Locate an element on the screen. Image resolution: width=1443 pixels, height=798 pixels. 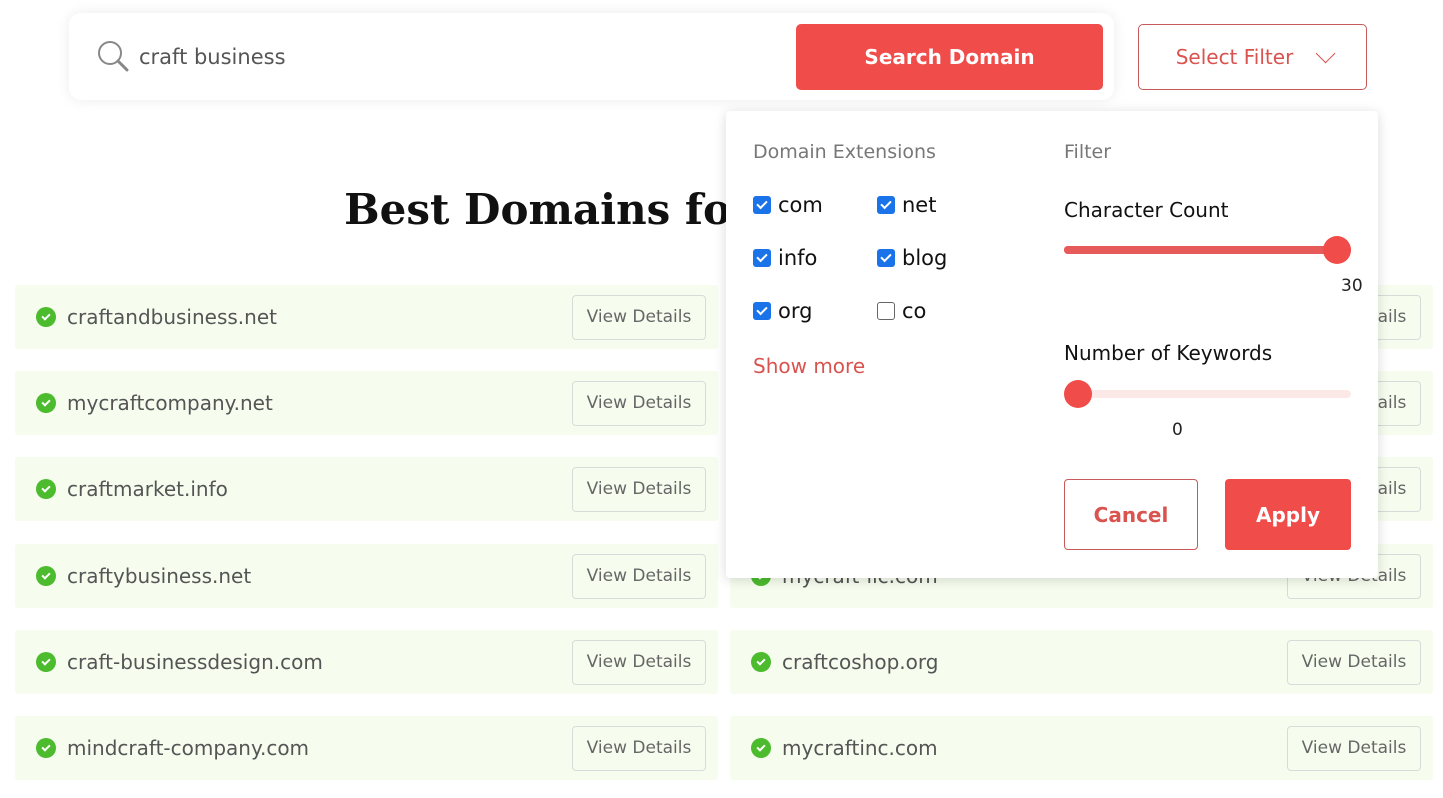
extension-option-co: co is located at coordinates (901, 311).